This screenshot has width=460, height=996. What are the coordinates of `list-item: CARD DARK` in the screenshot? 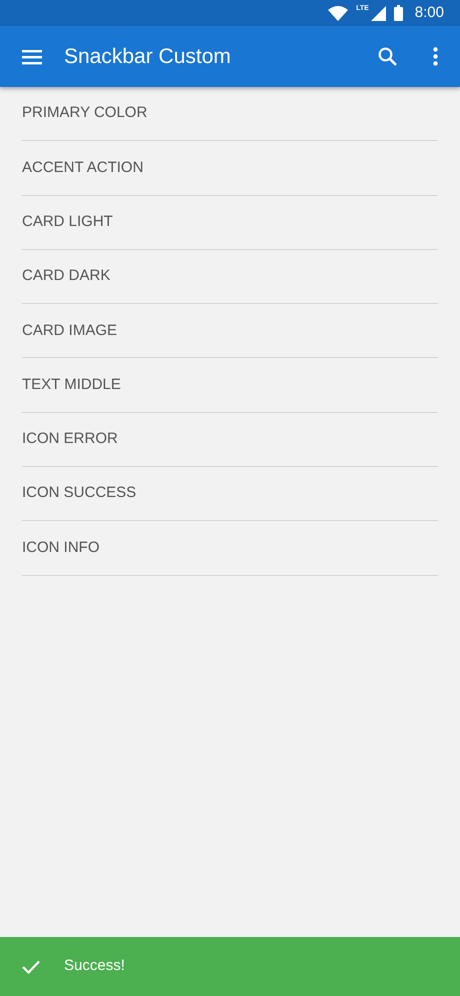 It's located at (66, 276).